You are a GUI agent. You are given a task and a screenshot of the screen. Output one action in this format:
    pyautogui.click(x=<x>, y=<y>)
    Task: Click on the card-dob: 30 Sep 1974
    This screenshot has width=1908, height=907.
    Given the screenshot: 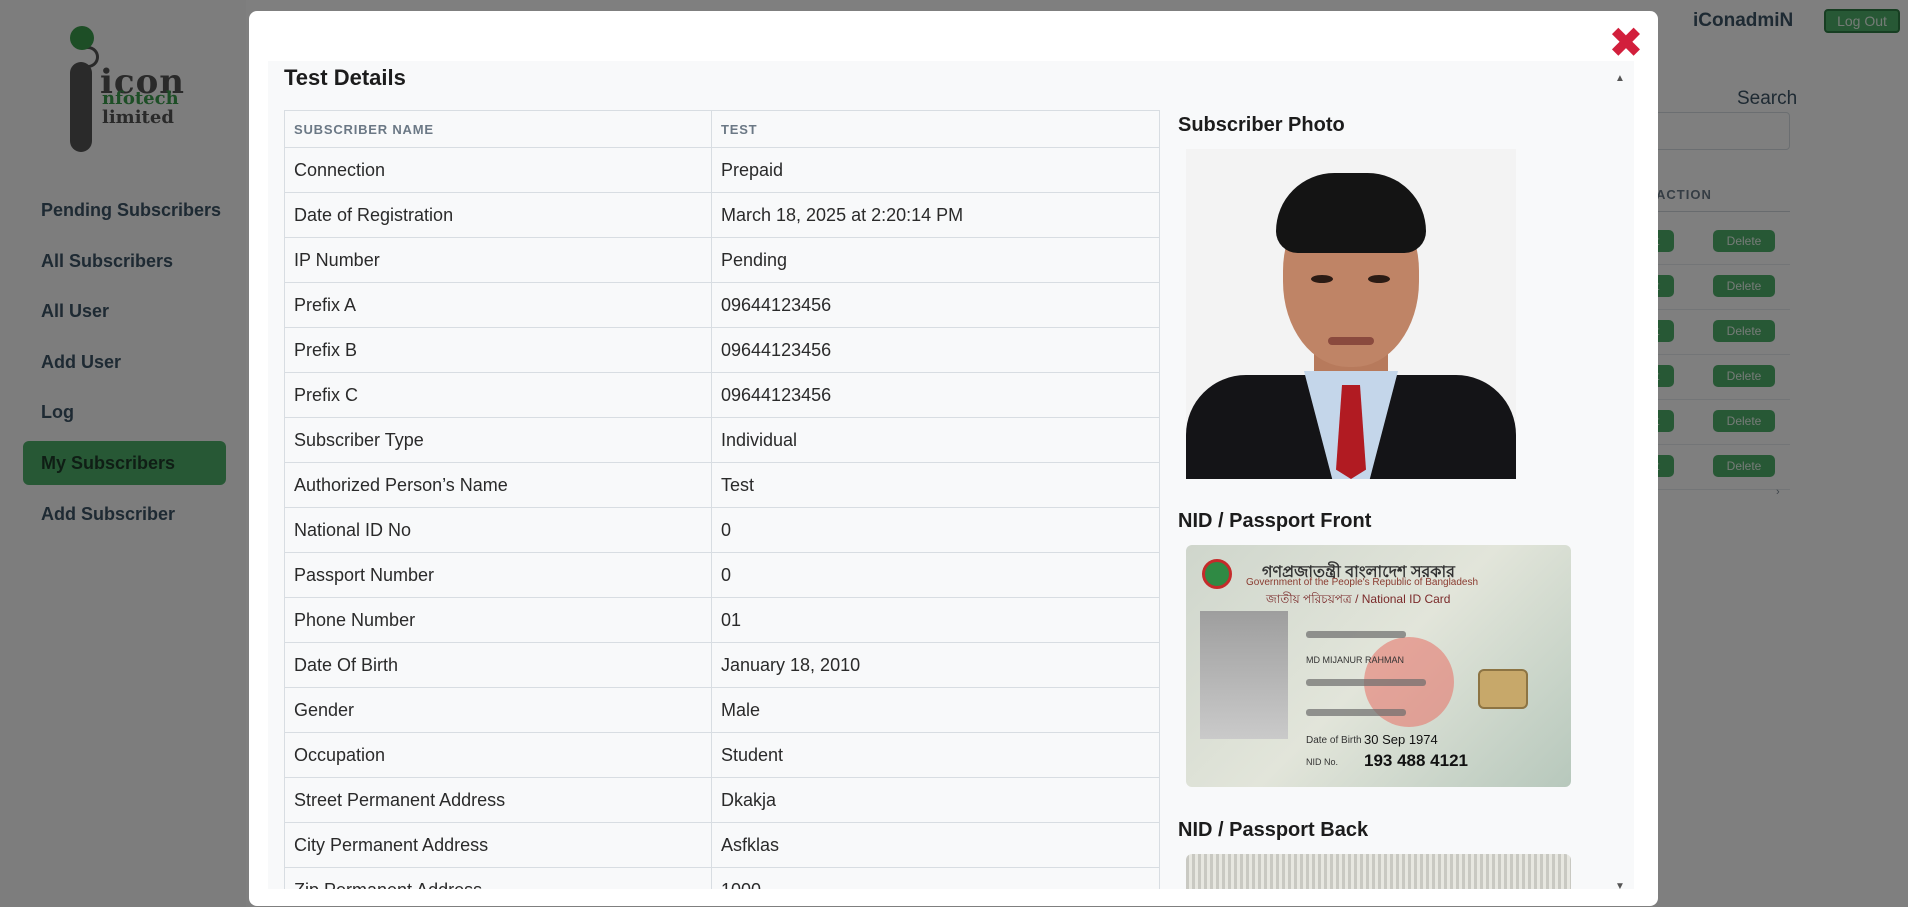 What is the action you would take?
    pyautogui.click(x=1401, y=739)
    